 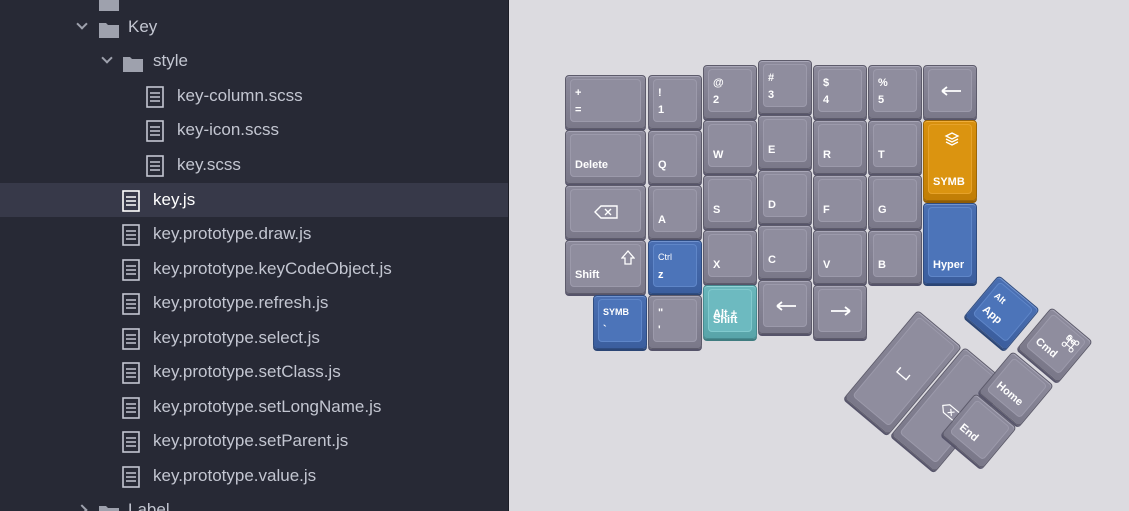 What do you see at coordinates (254, 27) in the screenshot?
I see `tree-folder-key: Key` at bounding box center [254, 27].